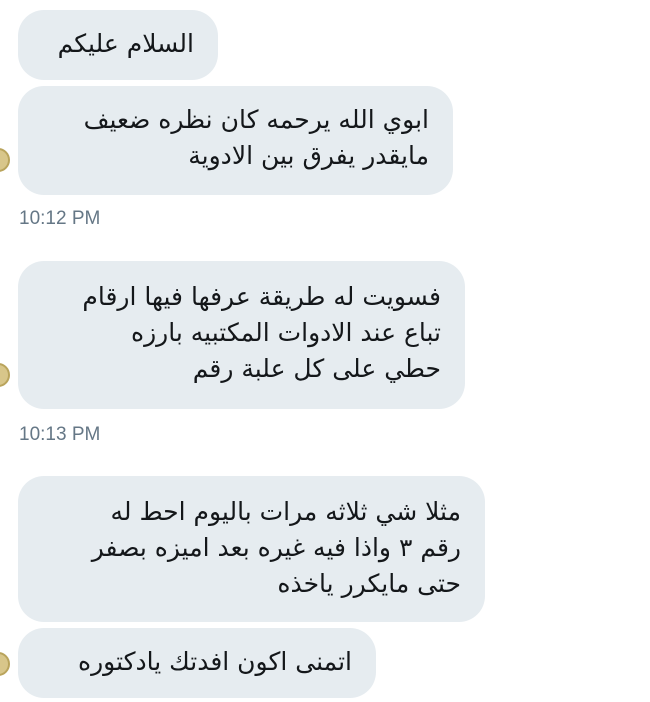 The width and height of the screenshot is (650, 702). I want to click on message-bubble: اتمنى اكون افدتك يادكتوره, so click(197, 663).